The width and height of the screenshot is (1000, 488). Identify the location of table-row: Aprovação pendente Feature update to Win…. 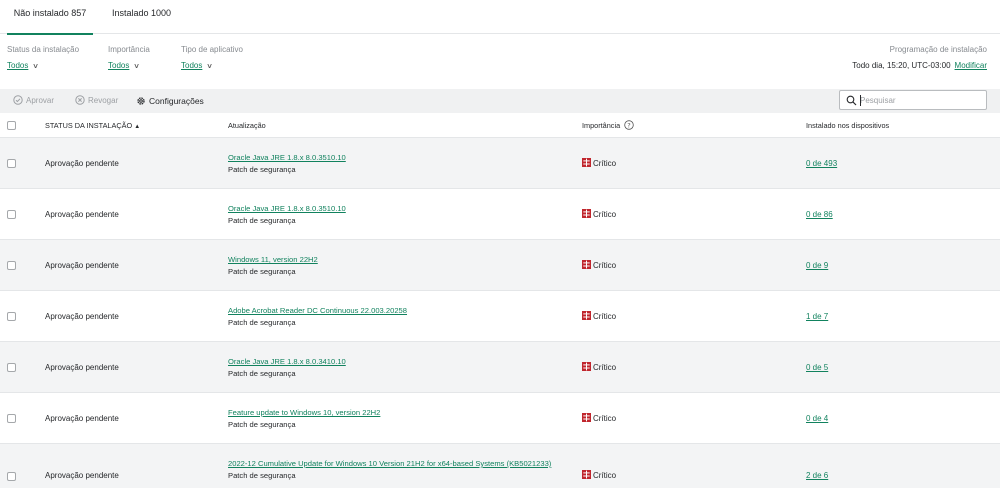
(500, 418).